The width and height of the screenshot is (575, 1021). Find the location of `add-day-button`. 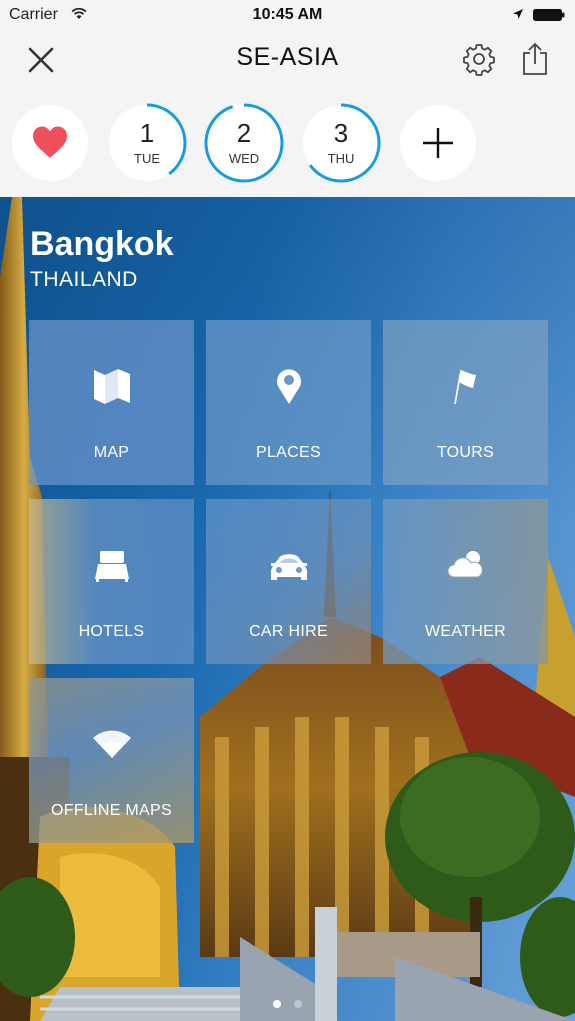

add-day-button is located at coordinates (438, 143).